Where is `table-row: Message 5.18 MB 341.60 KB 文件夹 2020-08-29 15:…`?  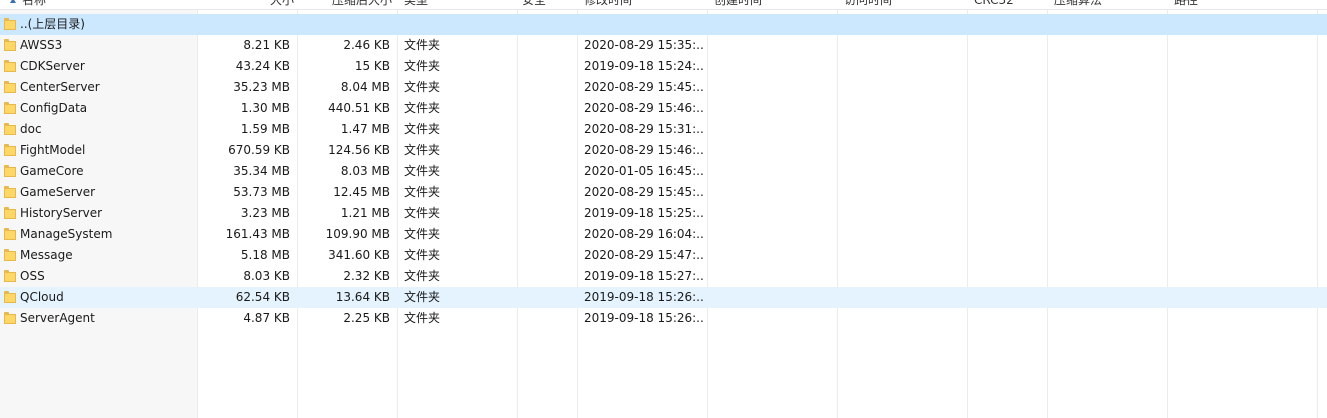 table-row: Message 5.18 MB 341.60 KB 文件夹 2020-08-29 15:… is located at coordinates (663, 255).